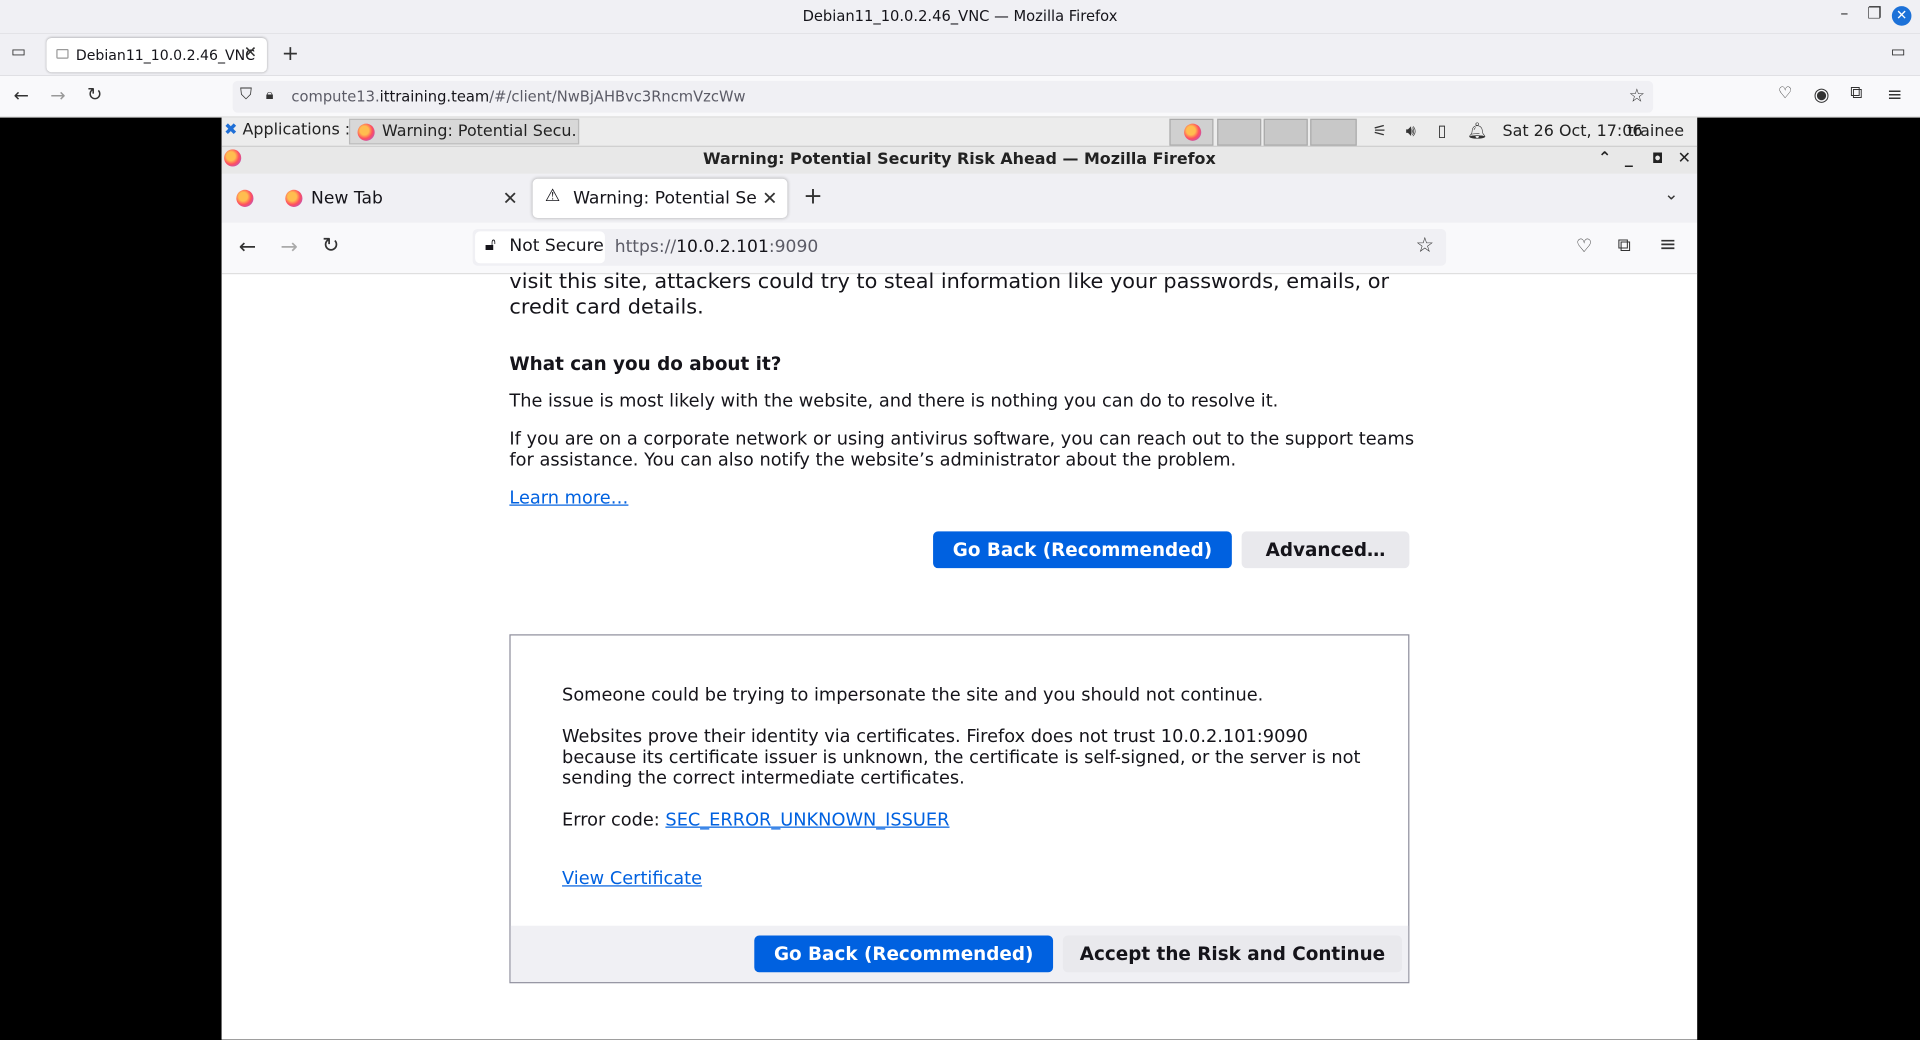  I want to click on tab-new-tab: New Tab ✕, so click(399, 198).